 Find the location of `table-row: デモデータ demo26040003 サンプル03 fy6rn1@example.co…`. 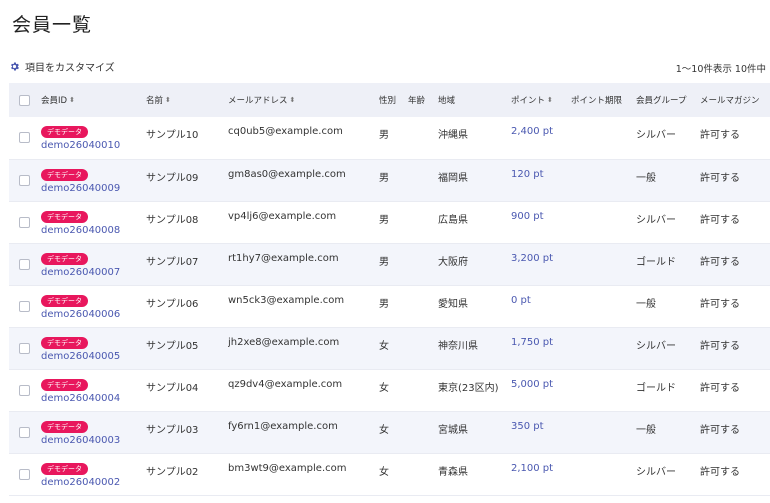

table-row: デモデータ demo26040003 サンプル03 fy6rn1@example.co… is located at coordinates (389, 432).